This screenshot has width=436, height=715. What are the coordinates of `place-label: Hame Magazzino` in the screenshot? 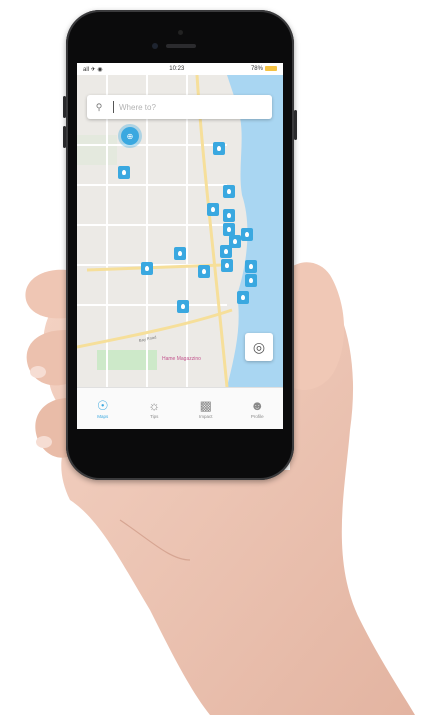 It's located at (181, 359).